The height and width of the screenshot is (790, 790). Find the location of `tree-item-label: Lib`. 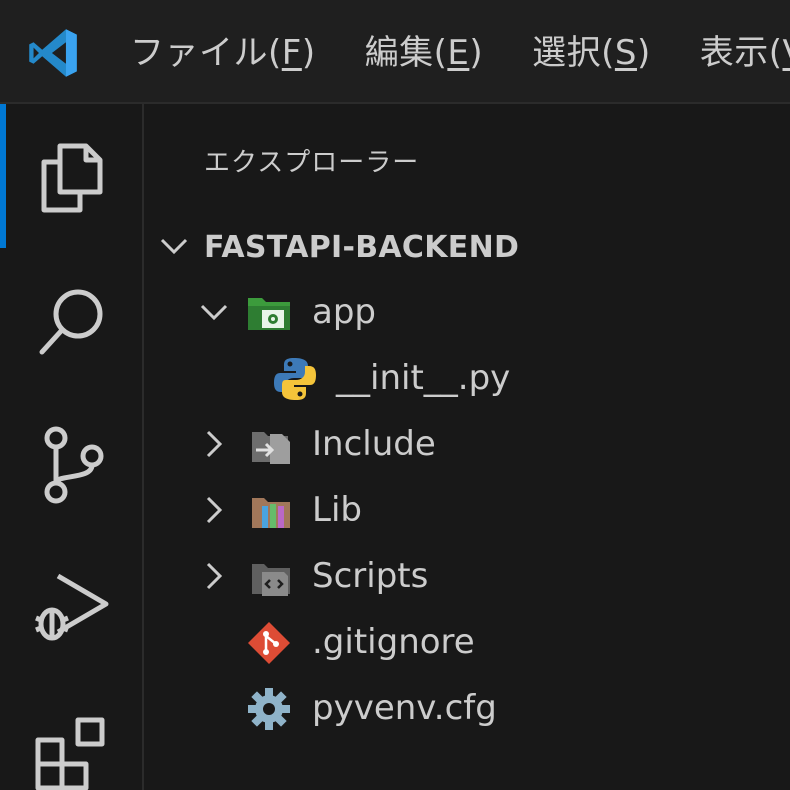

tree-item-label: Lib is located at coordinates (337, 510).